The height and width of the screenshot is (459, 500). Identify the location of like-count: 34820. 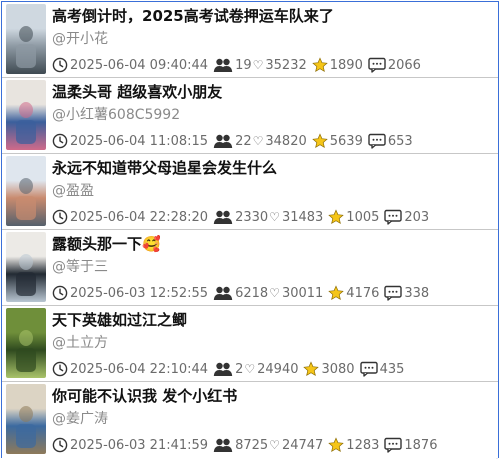
(286, 141).